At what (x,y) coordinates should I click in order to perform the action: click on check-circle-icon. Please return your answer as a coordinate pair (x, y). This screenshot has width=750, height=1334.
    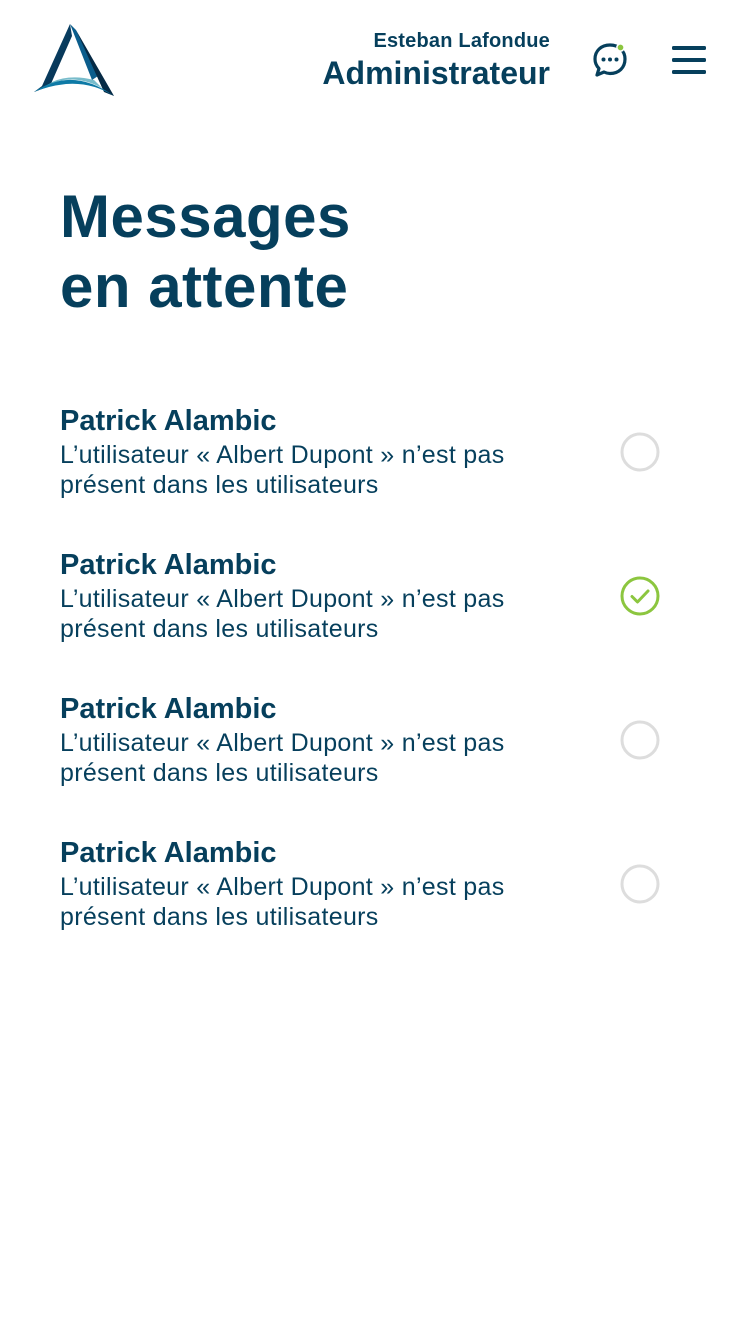
    Looking at the image, I should click on (640, 596).